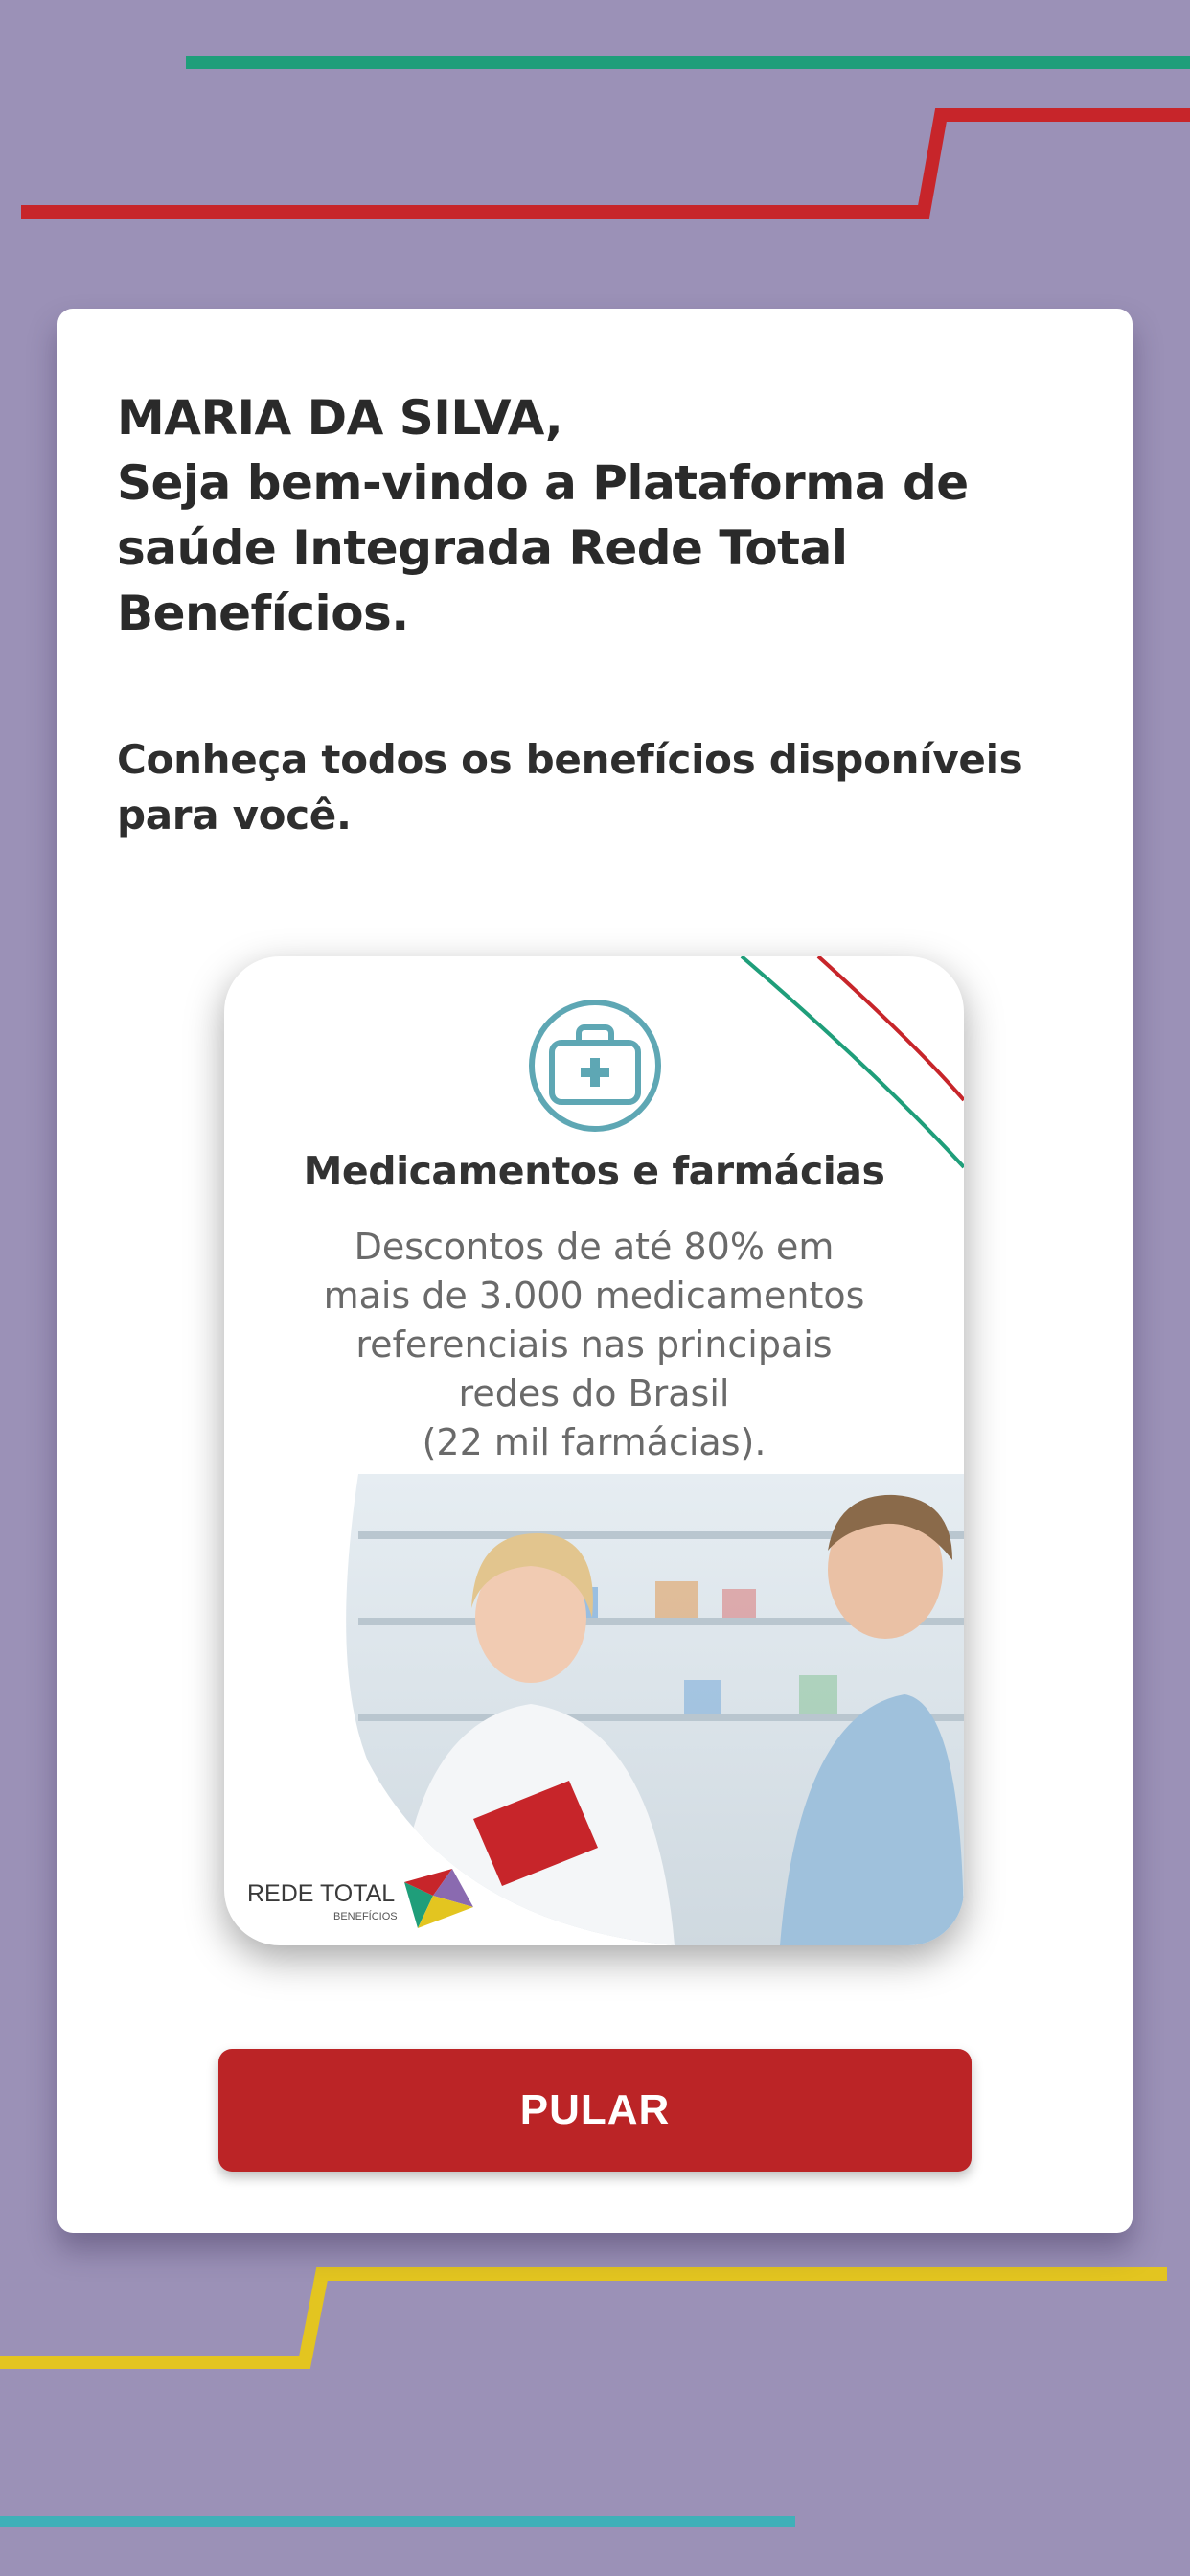 The height and width of the screenshot is (2576, 1190). What do you see at coordinates (595, 1066) in the screenshot?
I see `medical-kit-icon` at bounding box center [595, 1066].